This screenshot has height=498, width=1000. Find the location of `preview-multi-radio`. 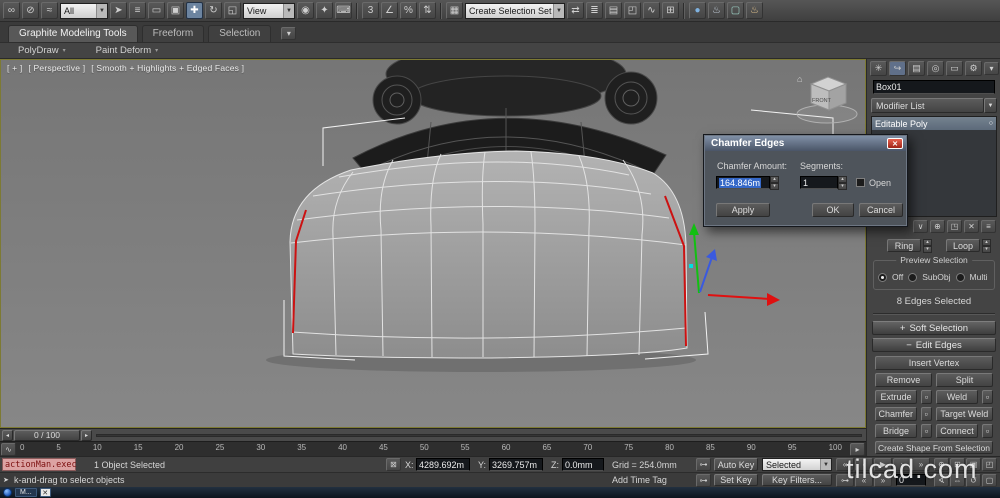

preview-multi-radio is located at coordinates (960, 277).